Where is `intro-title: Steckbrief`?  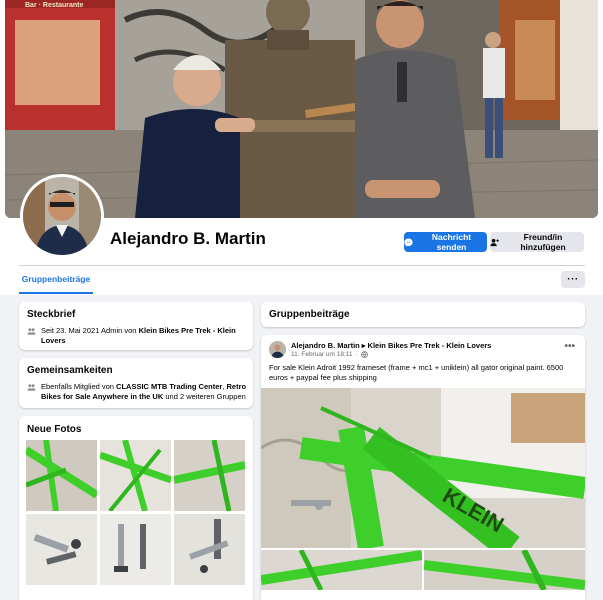 intro-title: Steckbrief is located at coordinates (51, 314).